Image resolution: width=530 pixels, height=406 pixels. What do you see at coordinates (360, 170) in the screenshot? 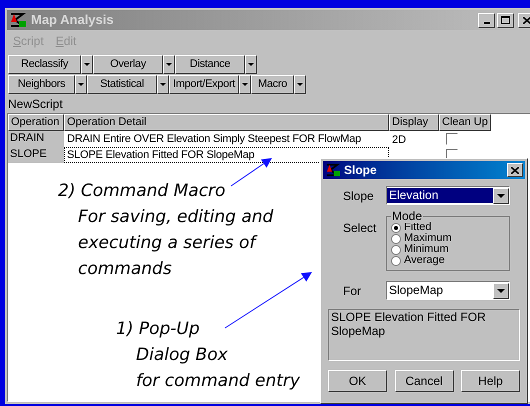
I see `dialog-title: Slope` at bounding box center [360, 170].